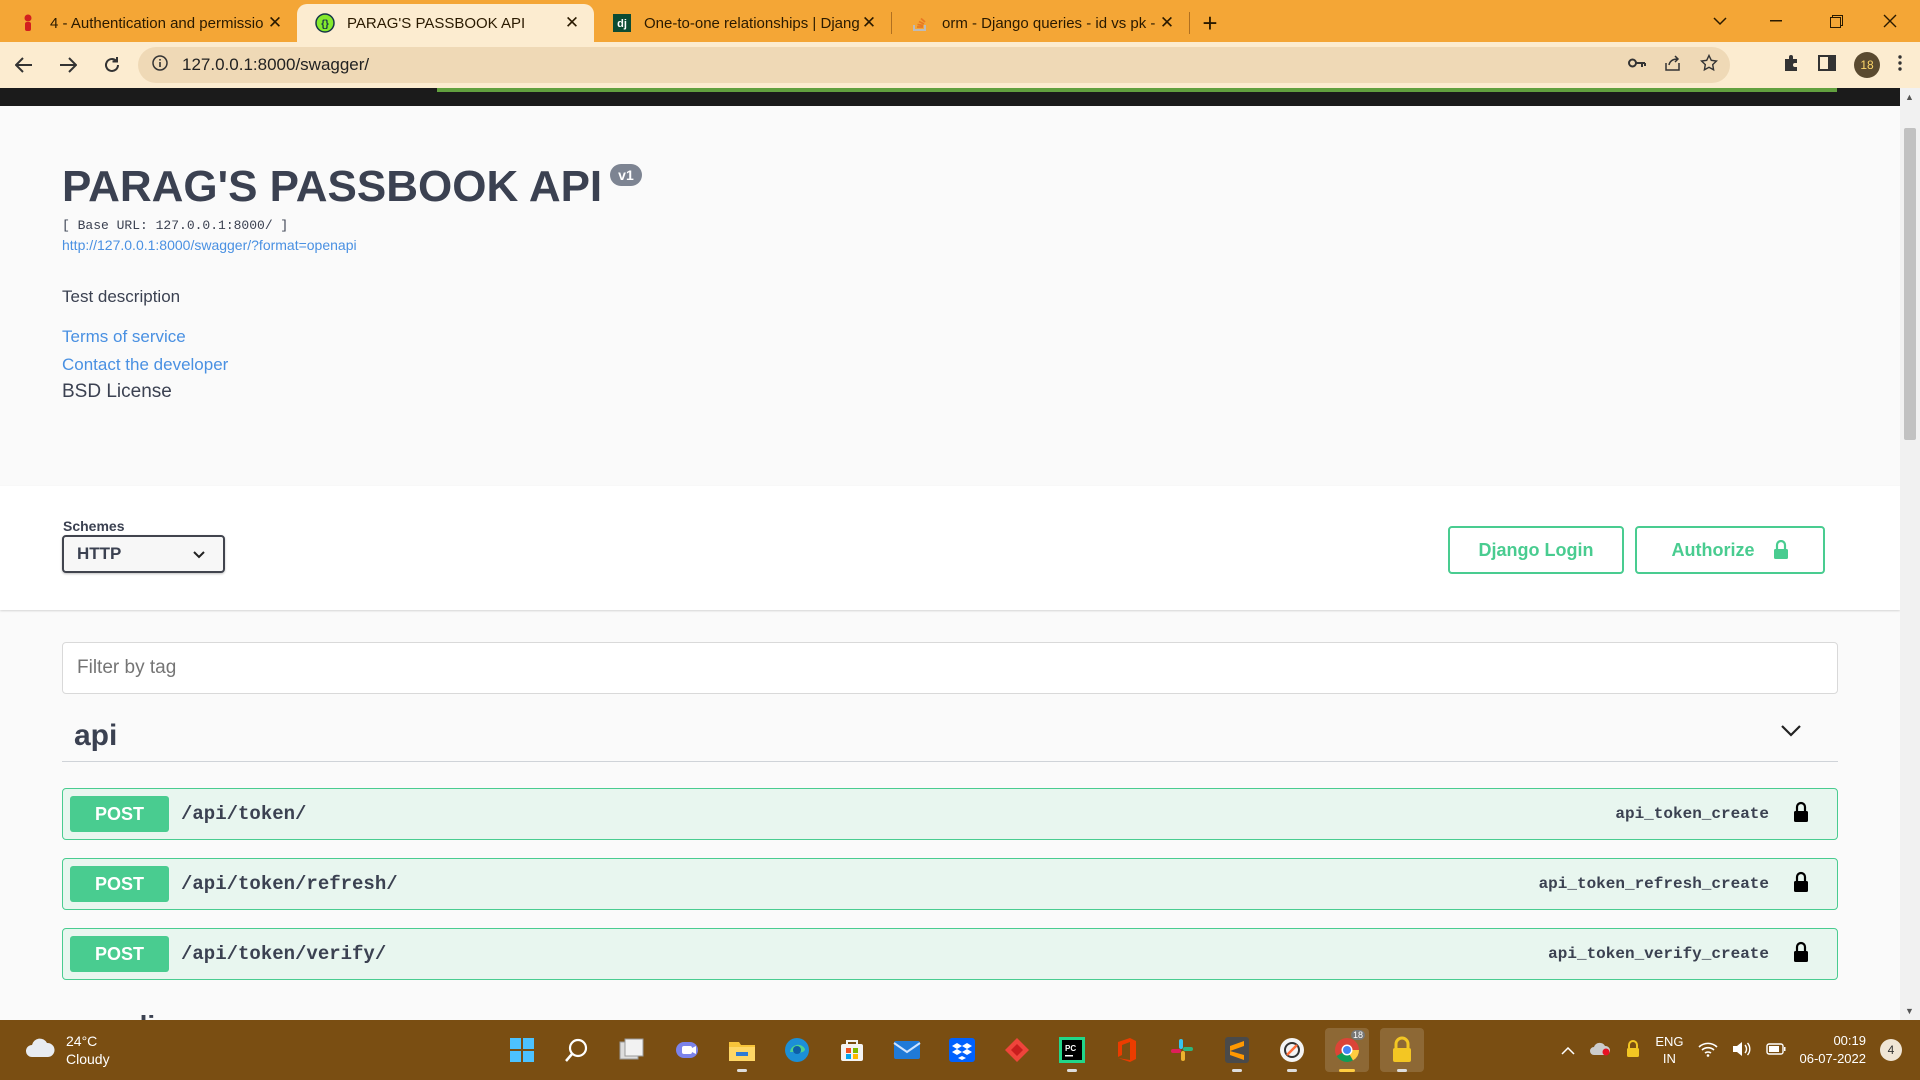  Describe the element at coordinates (522, 1050) in the screenshot. I see `windows-start-icon` at that location.